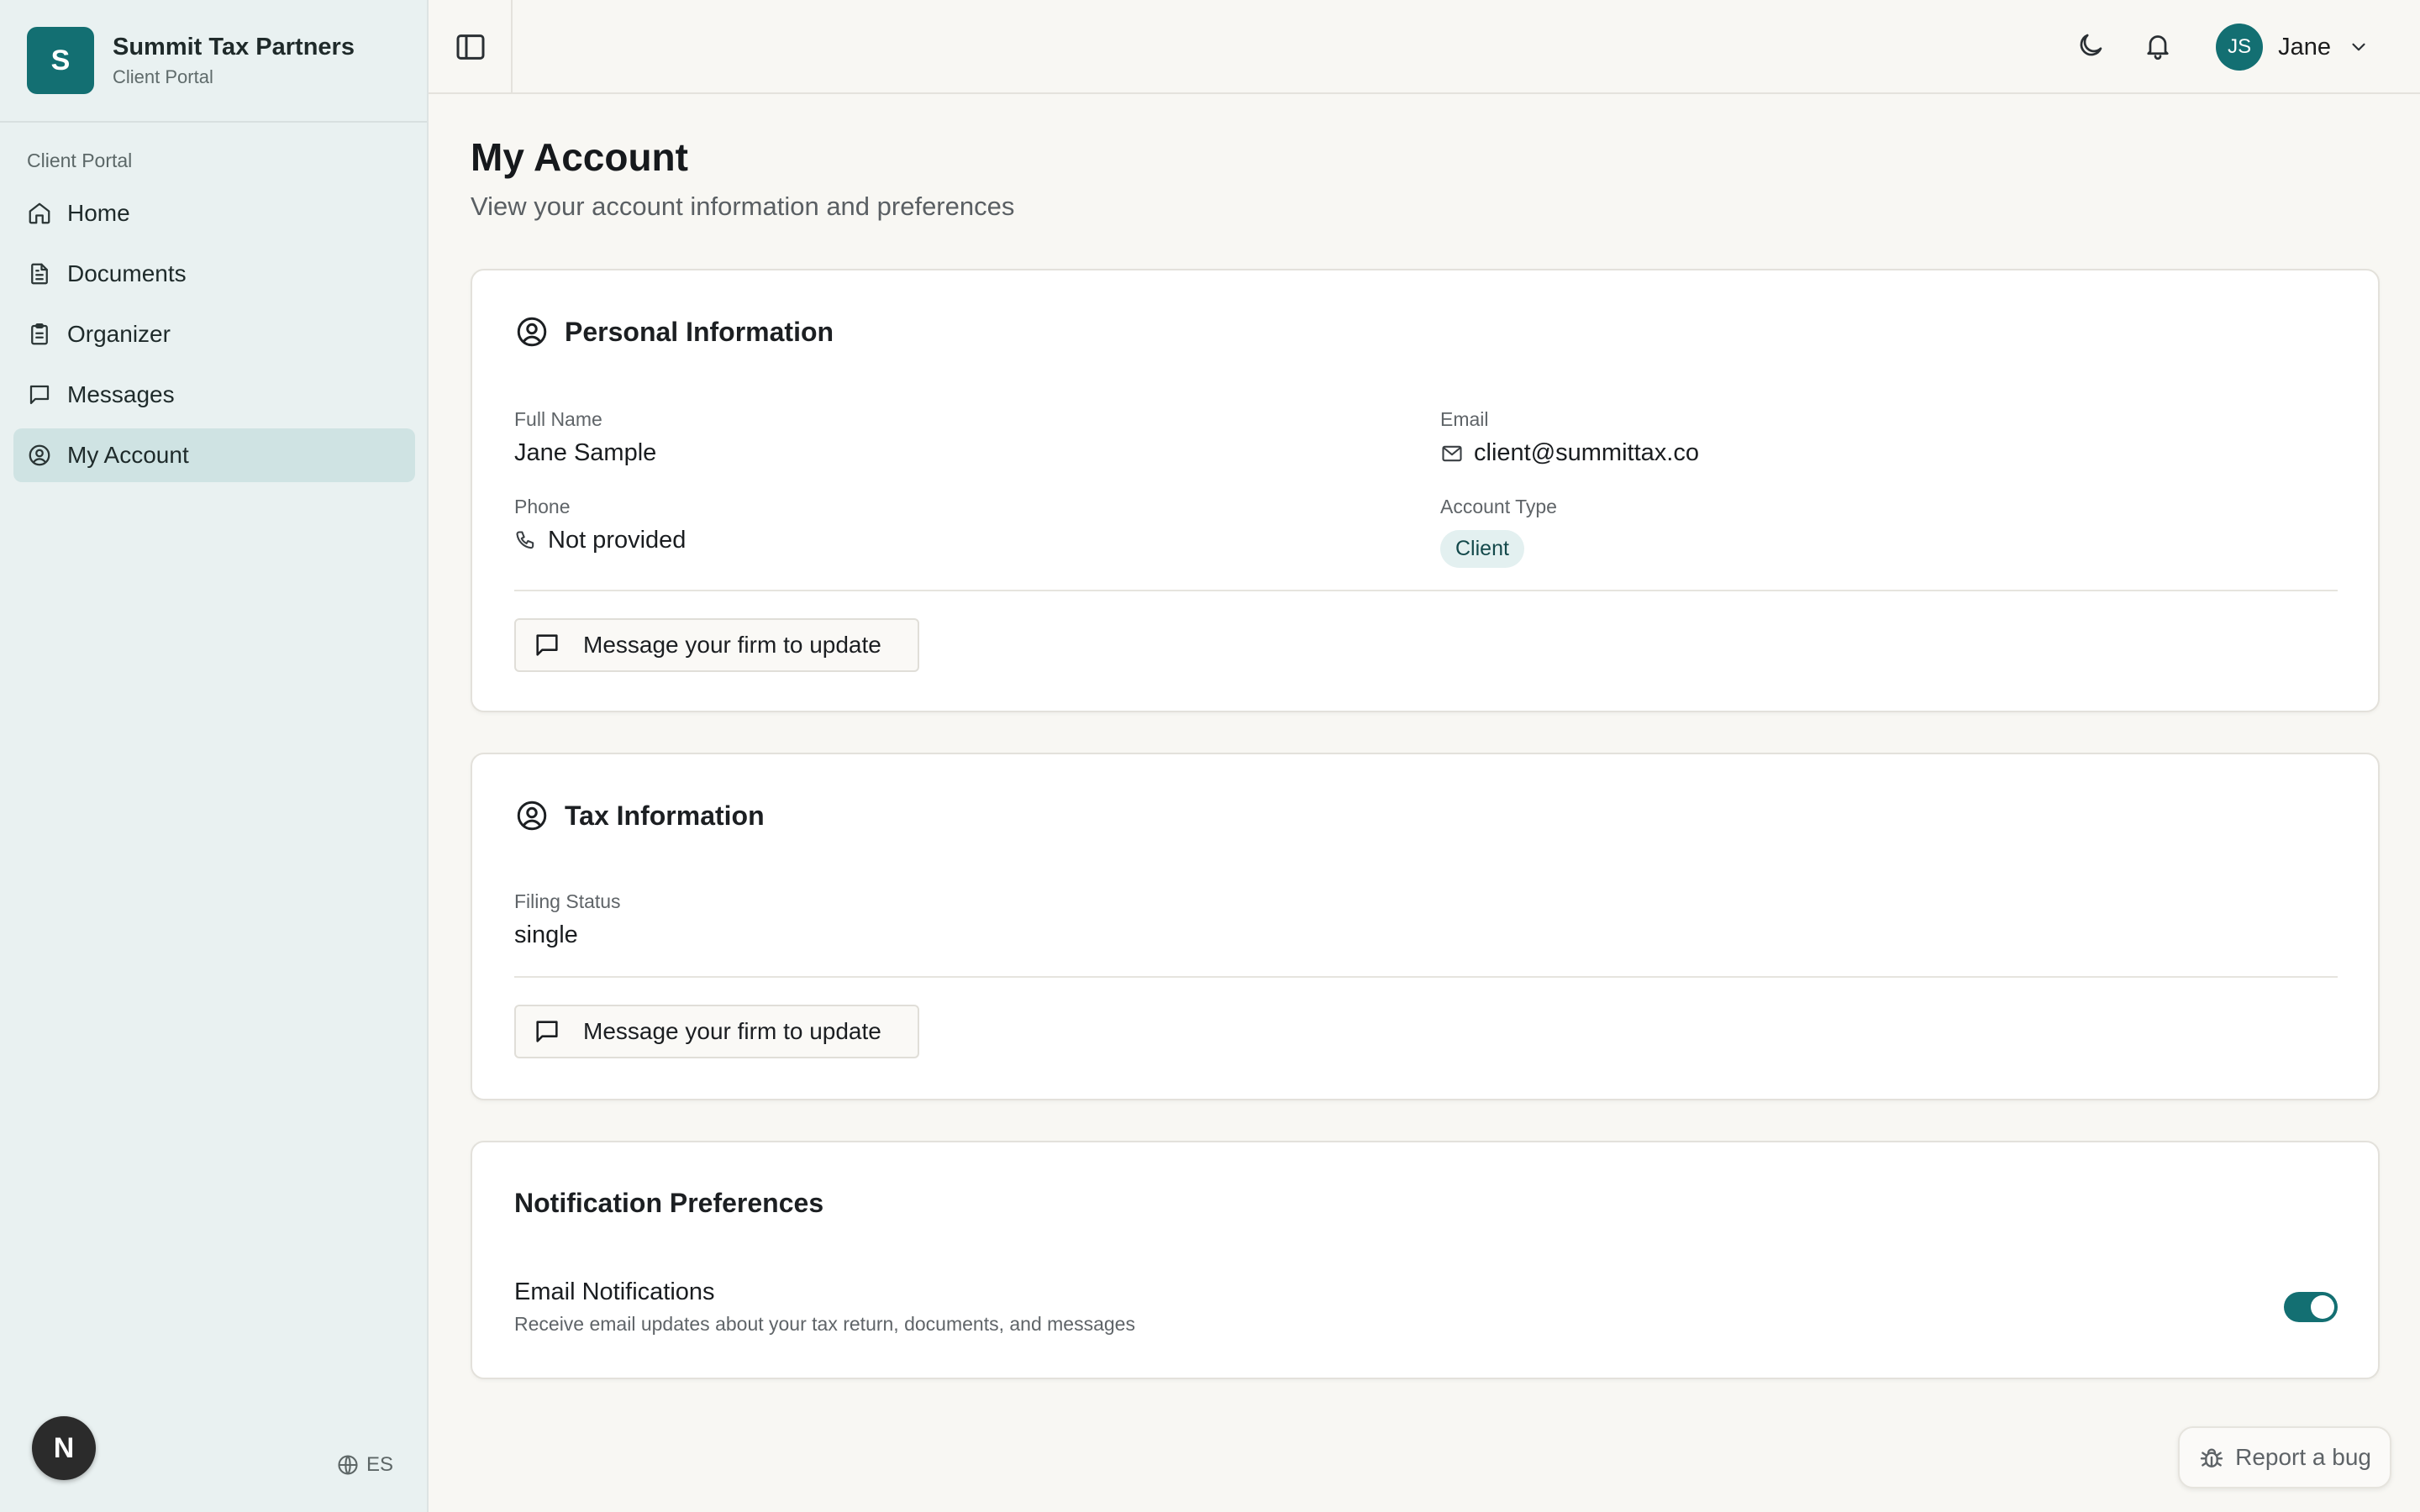 The height and width of the screenshot is (1512, 2420). I want to click on card-title: Tax Information, so click(639, 815).